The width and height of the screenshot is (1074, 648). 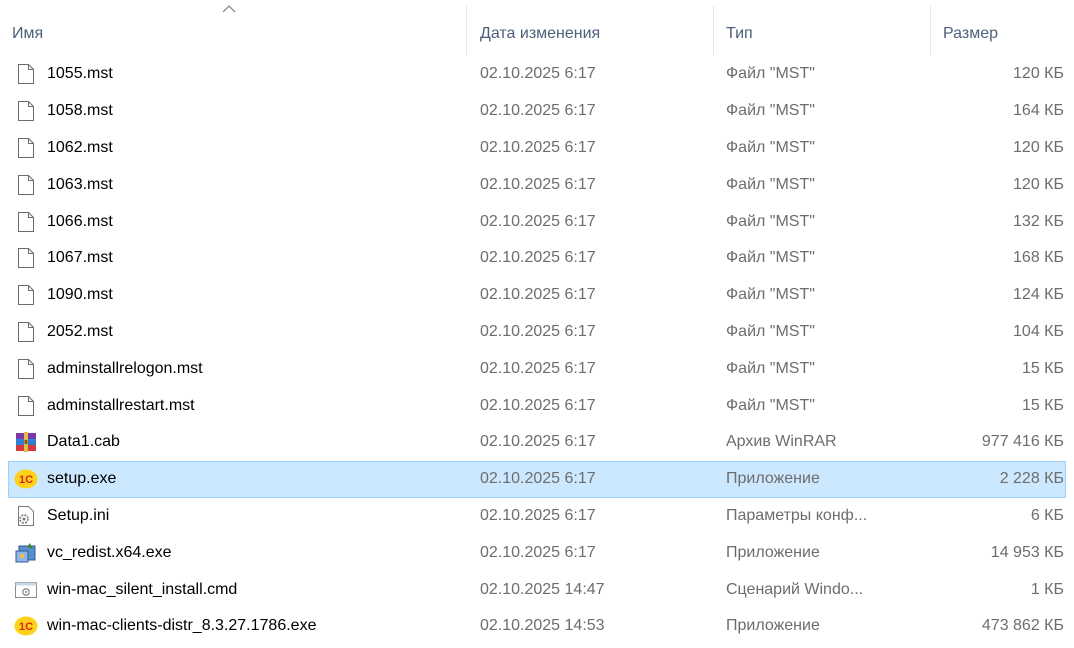 I want to click on file-row: 2052.mst 02.10.2025 6:17 Файл "MST" 104 КБ, so click(x=537, y=332).